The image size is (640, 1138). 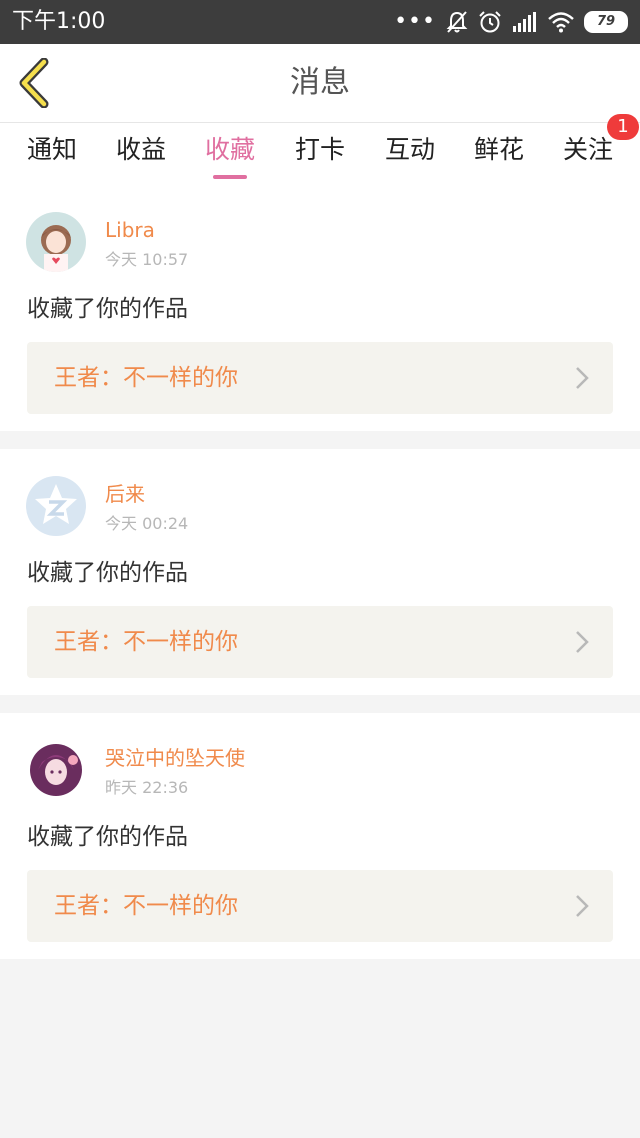 I want to click on follow-badge: 1, so click(x=623, y=127).